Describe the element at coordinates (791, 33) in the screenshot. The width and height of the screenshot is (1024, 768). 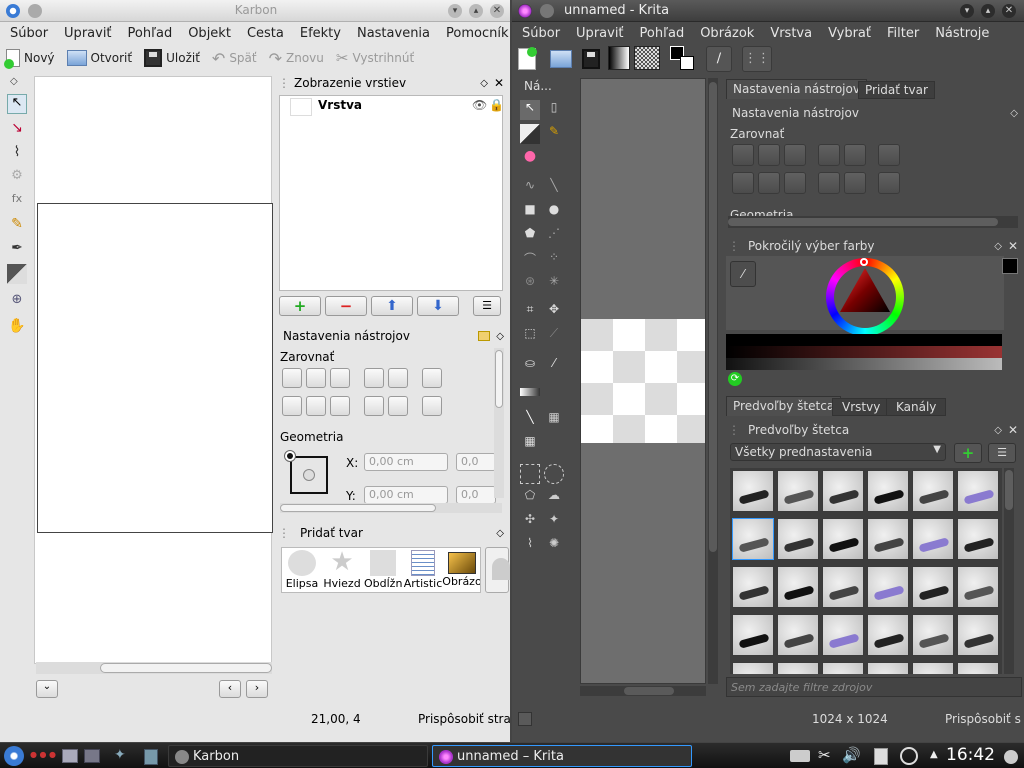
I see `menu-layer: Vrstva` at that location.